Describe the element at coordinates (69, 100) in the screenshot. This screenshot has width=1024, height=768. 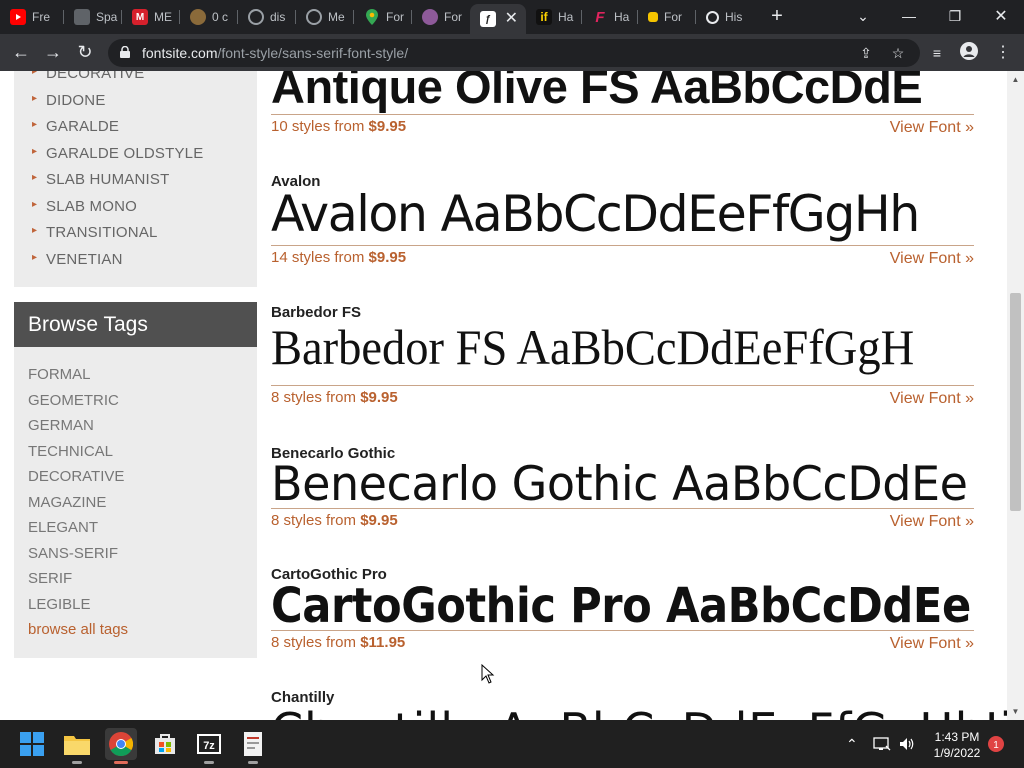
I see `category-link: DIDONE` at that location.